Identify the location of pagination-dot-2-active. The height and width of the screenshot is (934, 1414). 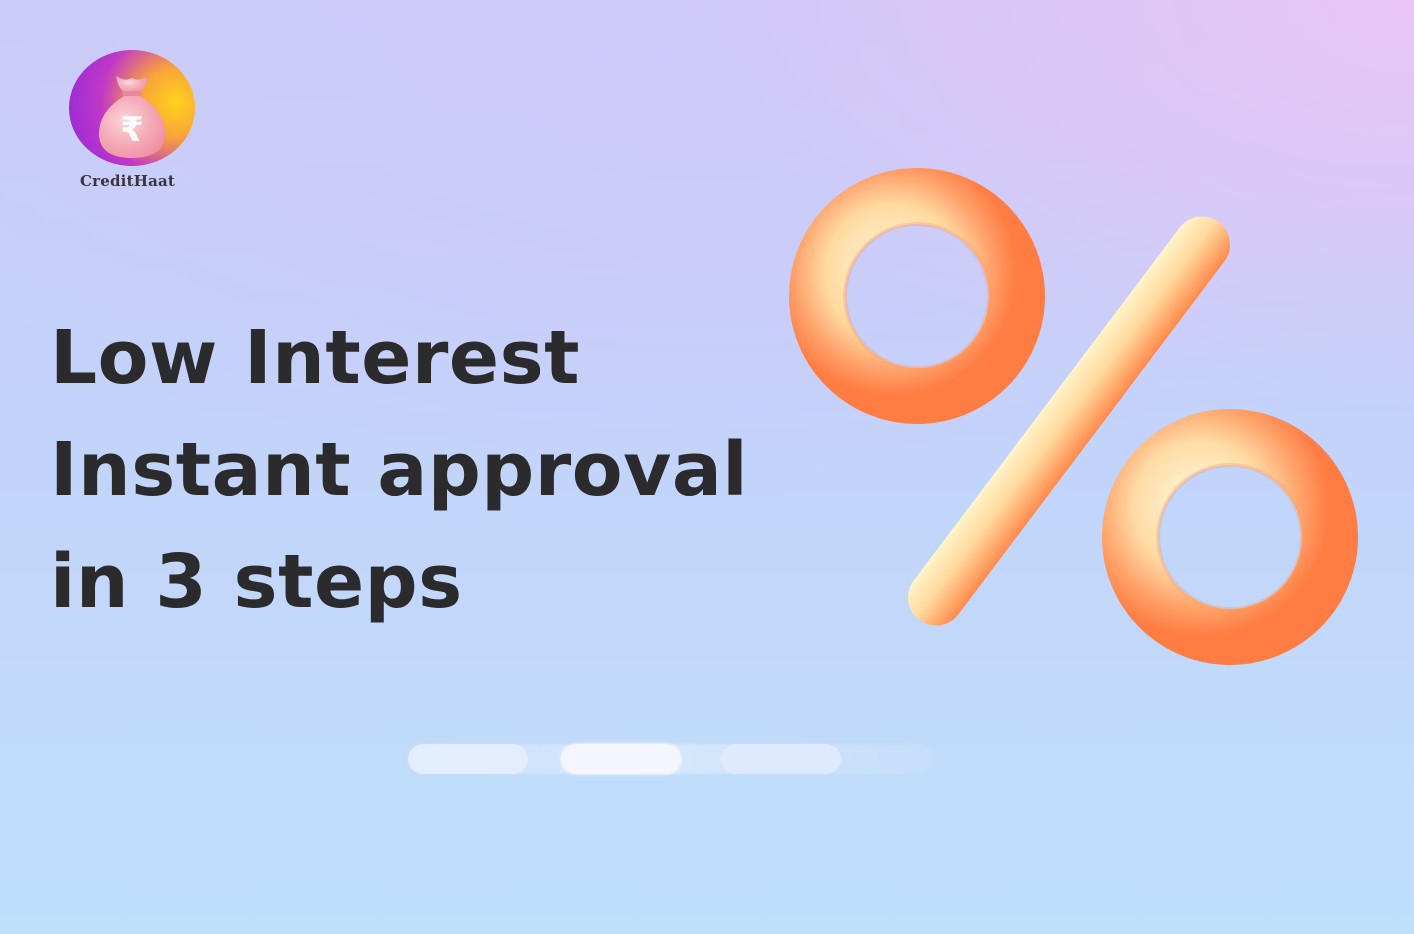
(621, 759).